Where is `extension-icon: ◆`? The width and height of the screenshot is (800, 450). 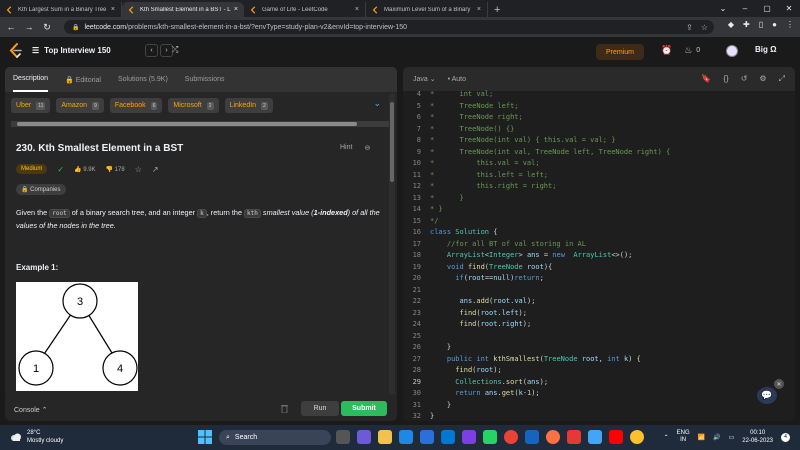 extension-icon: ◆ is located at coordinates (731, 24).